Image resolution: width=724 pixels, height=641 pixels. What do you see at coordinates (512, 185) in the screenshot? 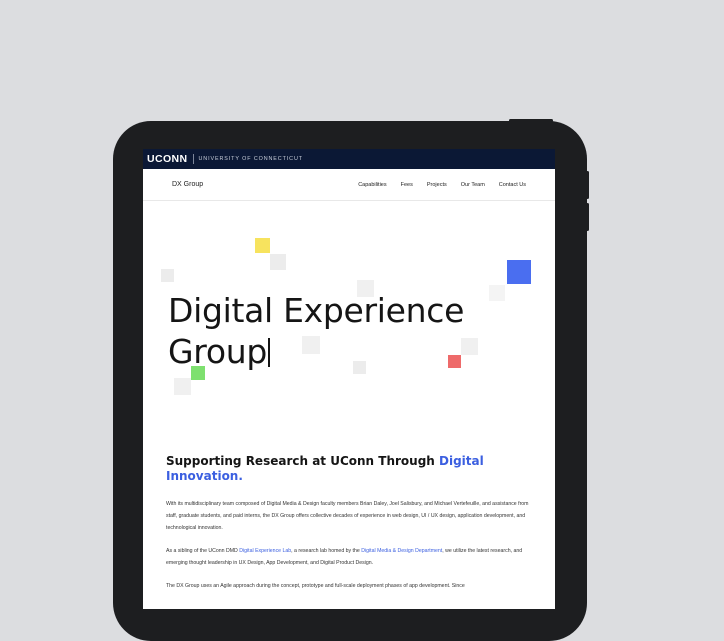
I see `nav-link-contact-us: Contact Us` at bounding box center [512, 185].